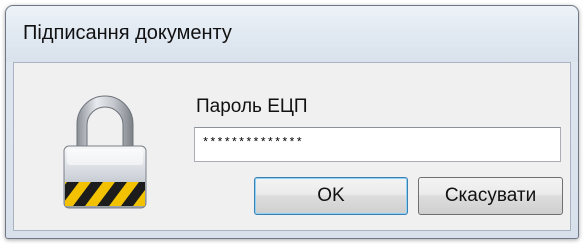 This screenshot has width=584, height=244. I want to click on password-field: **************, so click(377, 144).